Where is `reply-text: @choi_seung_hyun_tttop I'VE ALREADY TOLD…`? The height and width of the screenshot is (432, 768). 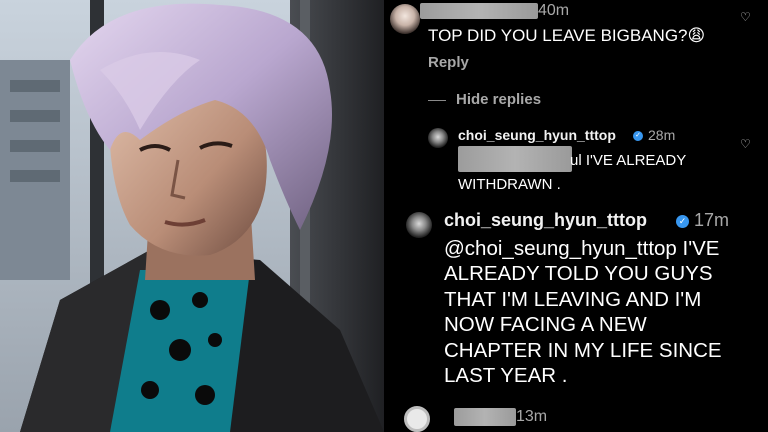
reply-text: @choi_seung_hyun_tttop I'VE ALREADY TOLD… is located at coordinates (604, 312).